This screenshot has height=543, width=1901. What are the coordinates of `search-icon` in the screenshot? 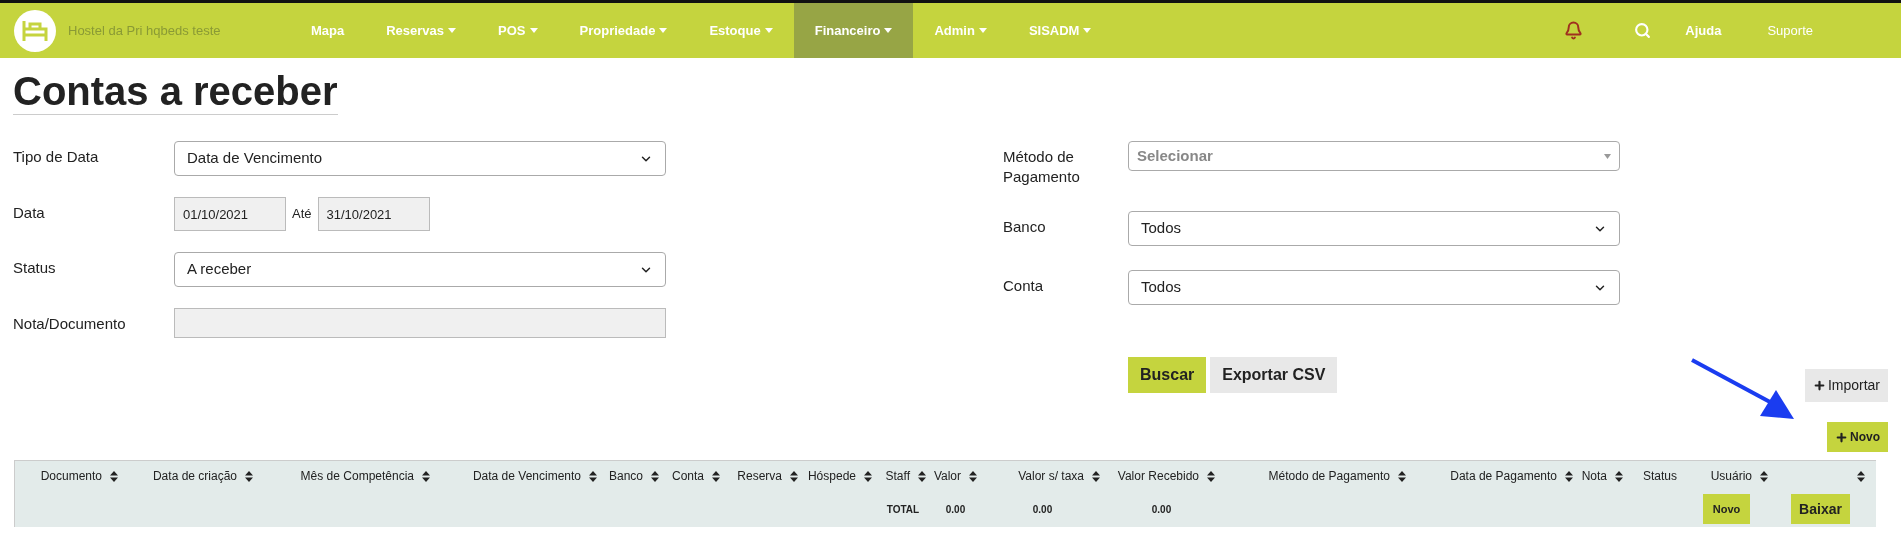 It's located at (1643, 30).